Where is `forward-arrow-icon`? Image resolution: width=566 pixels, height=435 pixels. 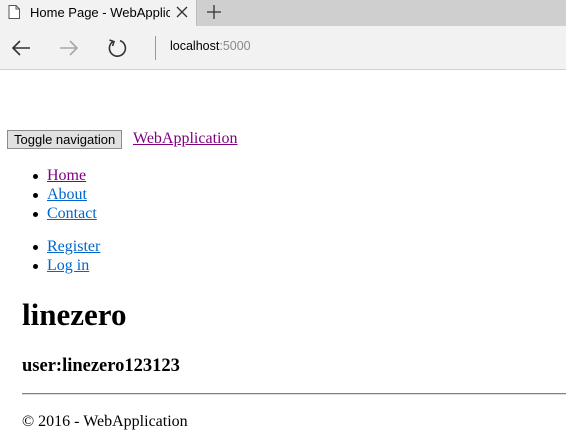 forward-arrow-icon is located at coordinates (69, 48).